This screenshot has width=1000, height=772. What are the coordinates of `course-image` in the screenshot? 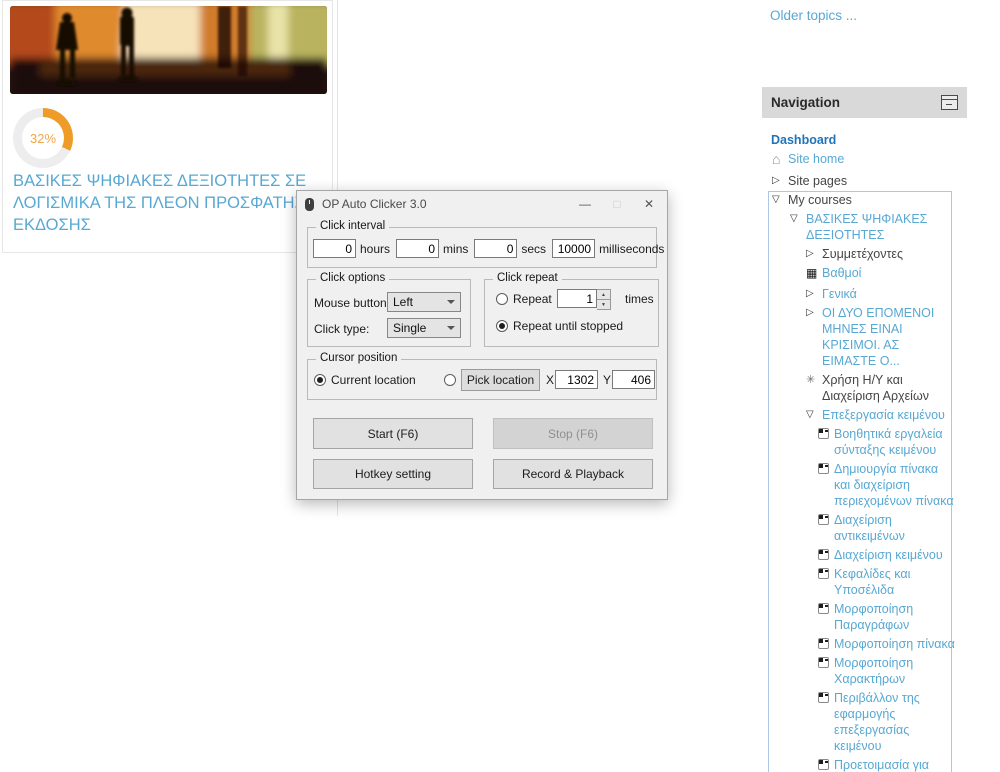 It's located at (168, 50).